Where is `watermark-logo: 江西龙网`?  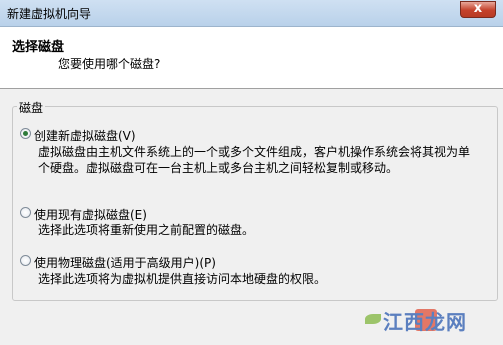
watermark-logo: 江西龙网 is located at coordinates (432, 319).